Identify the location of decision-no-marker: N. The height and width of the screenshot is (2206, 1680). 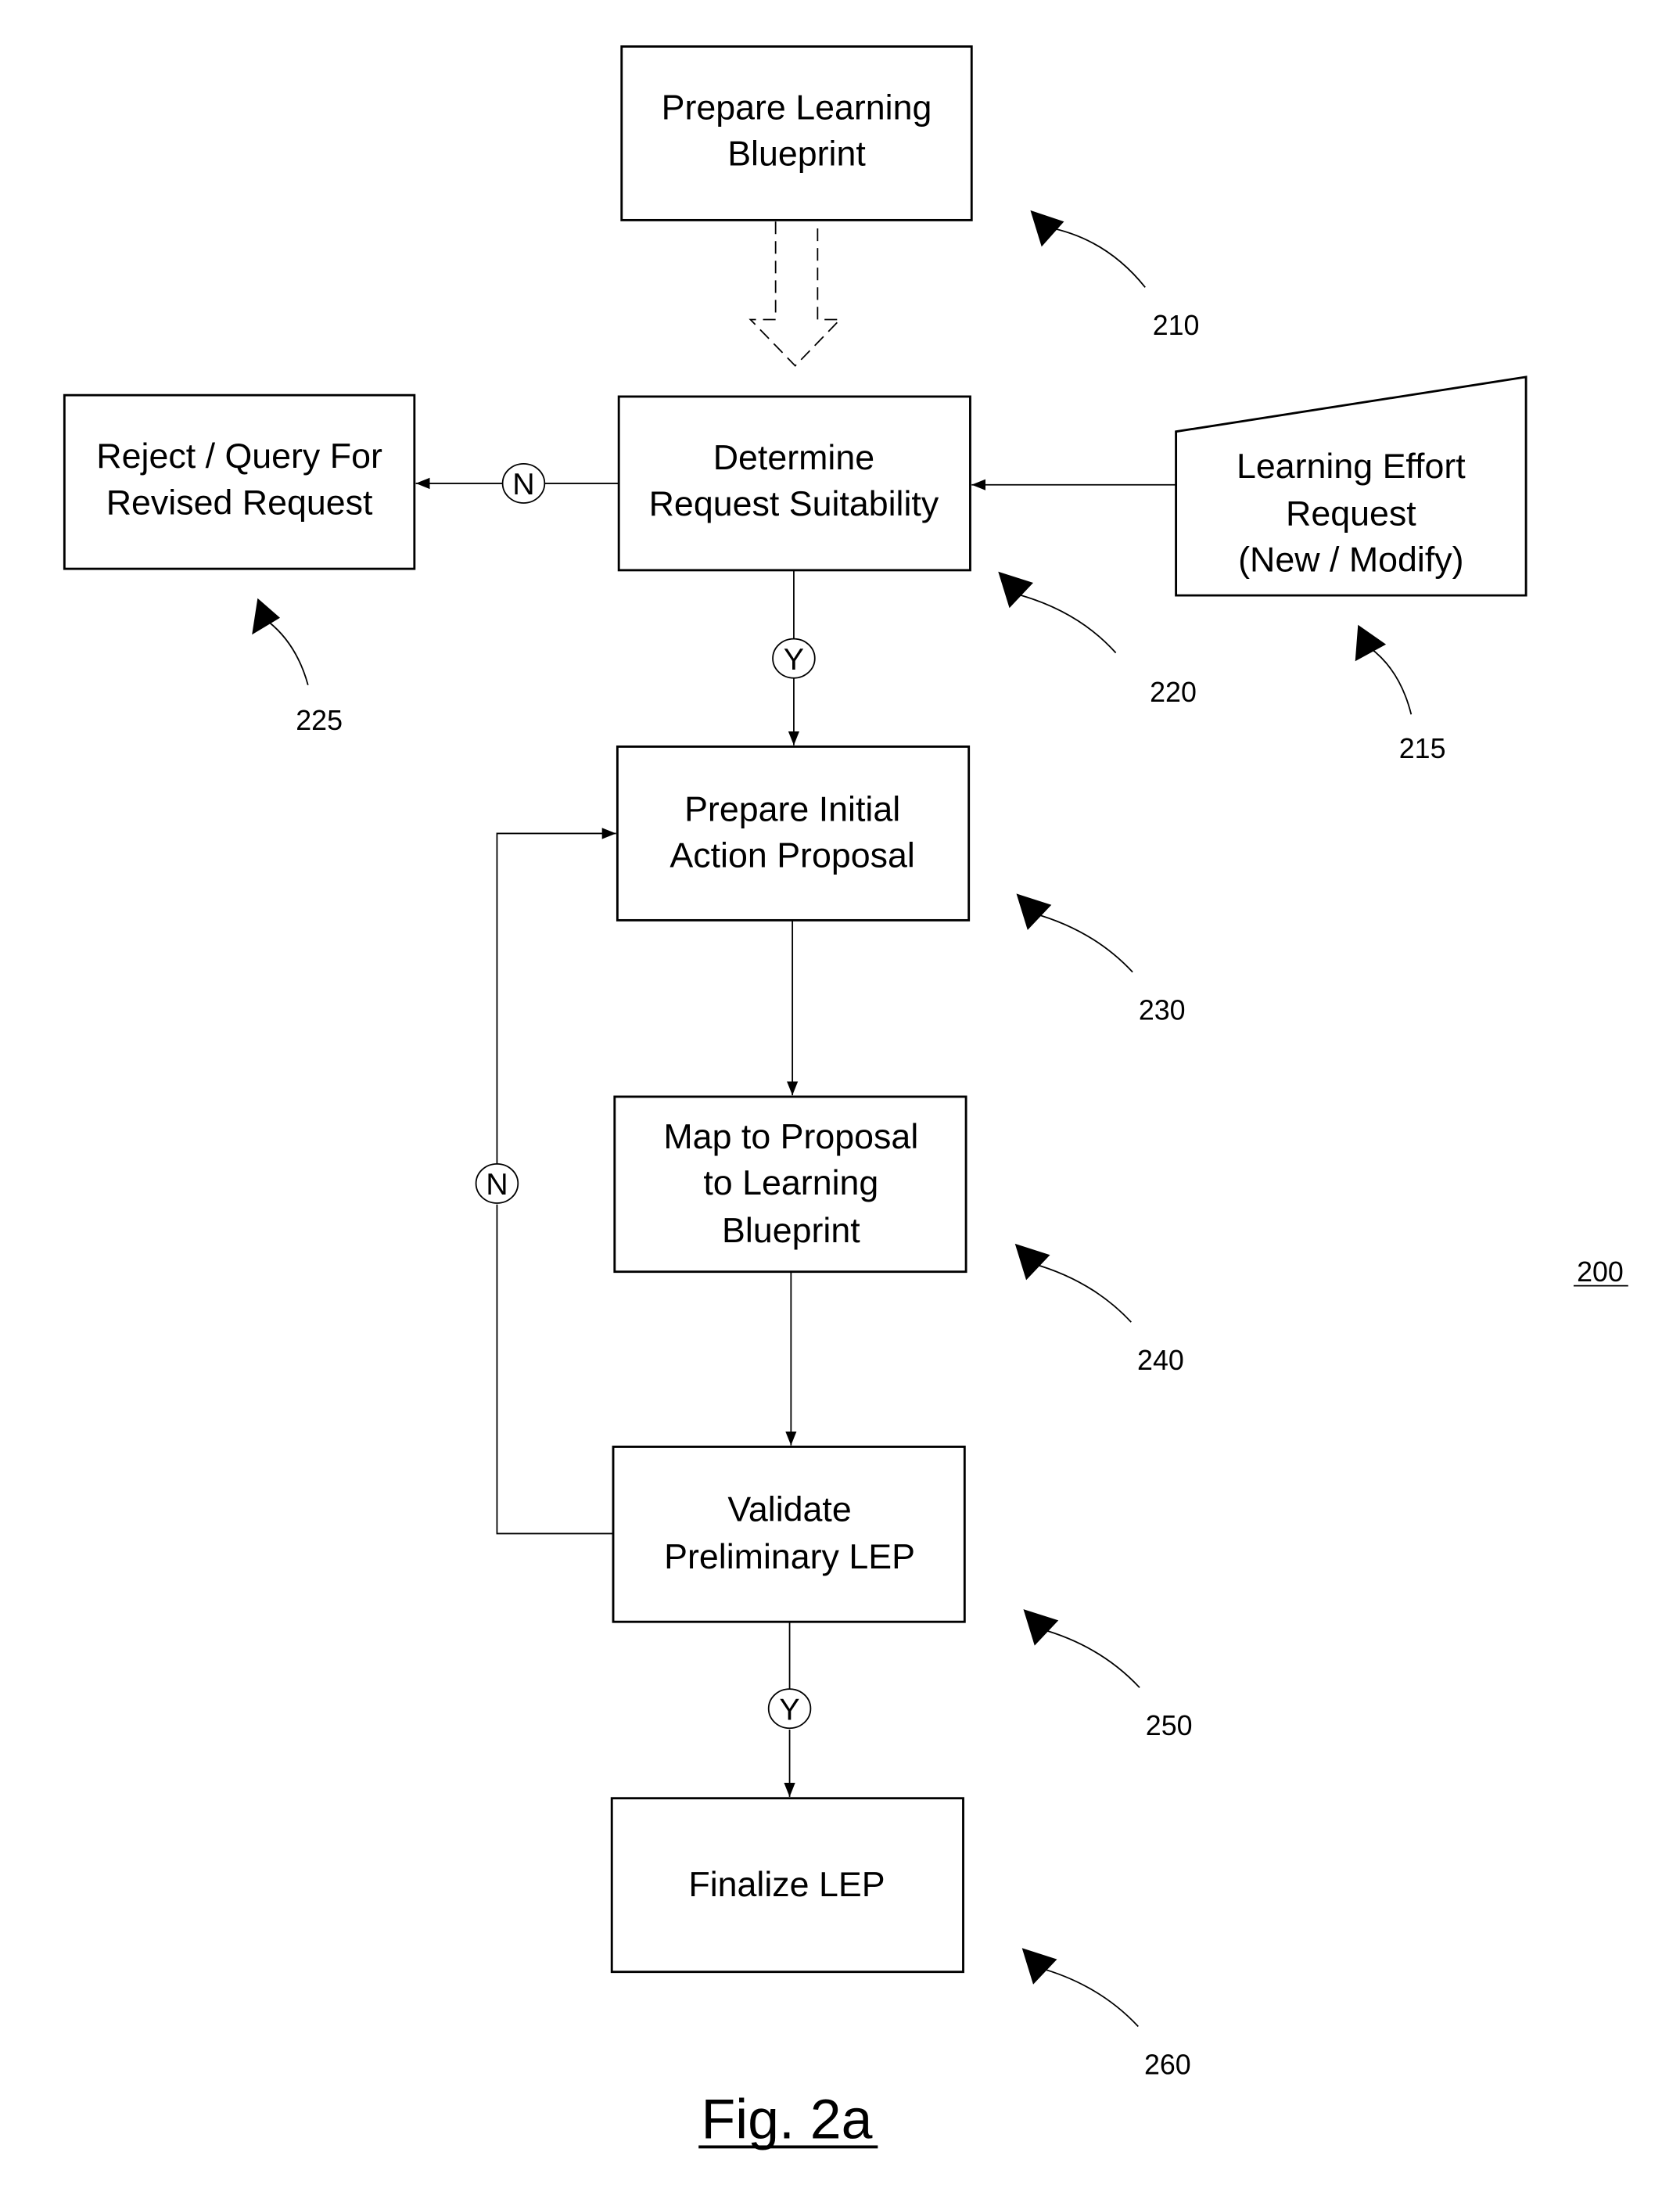
(523, 483).